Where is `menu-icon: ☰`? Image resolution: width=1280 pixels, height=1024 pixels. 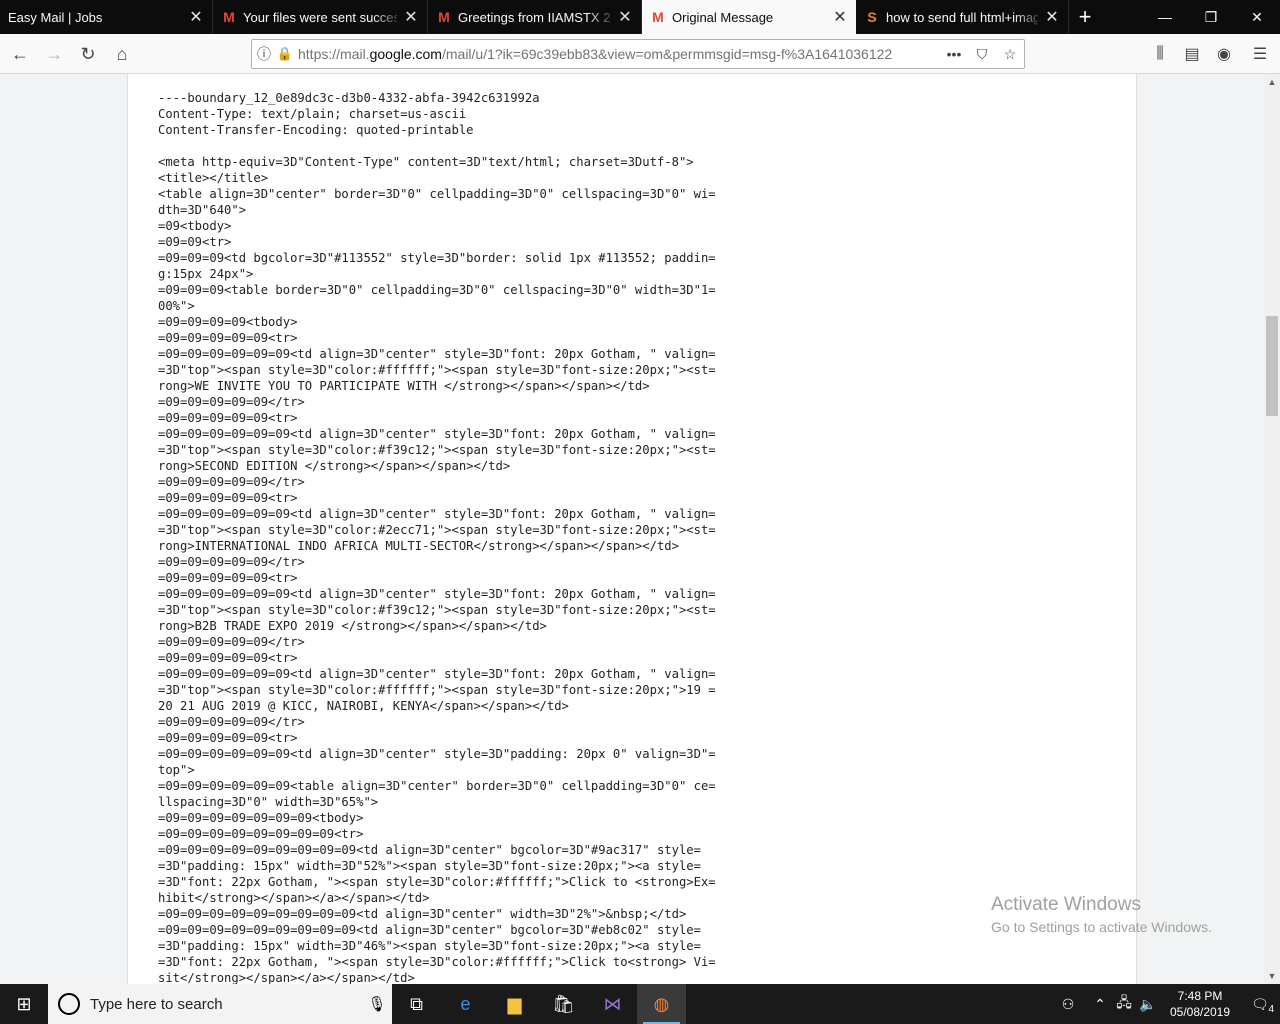
menu-icon: ☰ is located at coordinates (1260, 54).